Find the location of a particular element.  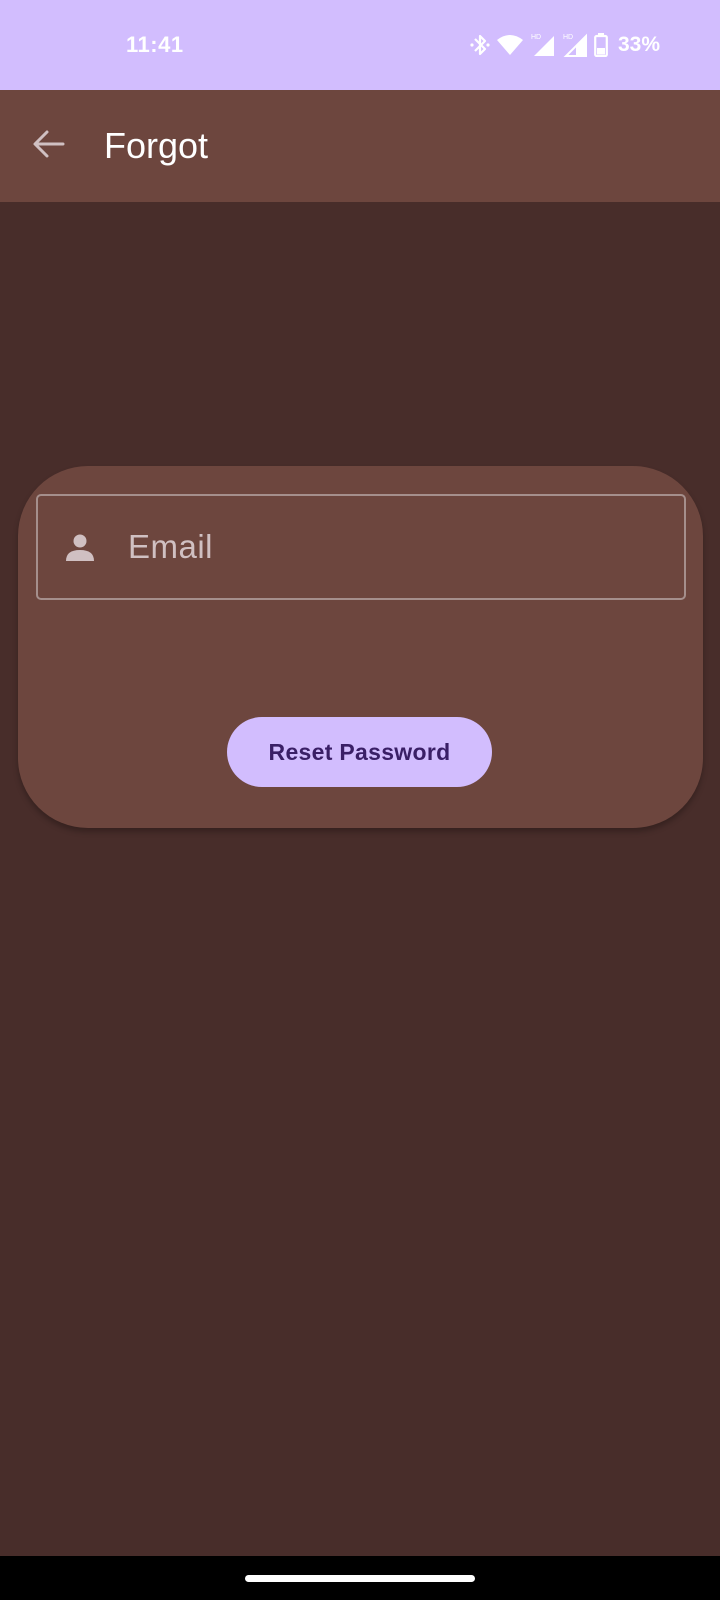

navigation-bar is located at coordinates (360, 1578).